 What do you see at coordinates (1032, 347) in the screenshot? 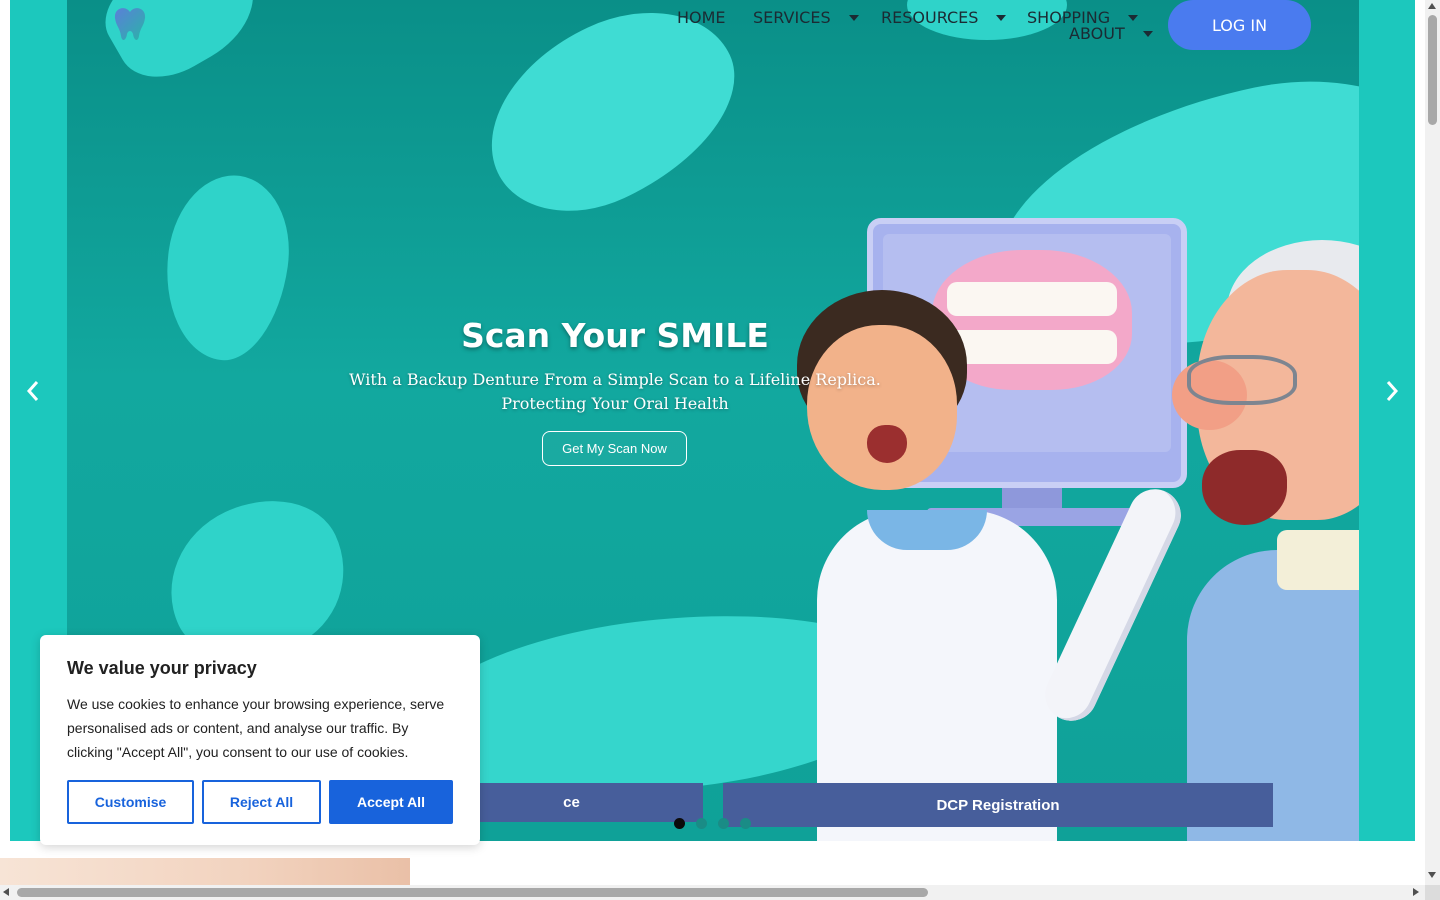
I see `lower-teeth` at bounding box center [1032, 347].